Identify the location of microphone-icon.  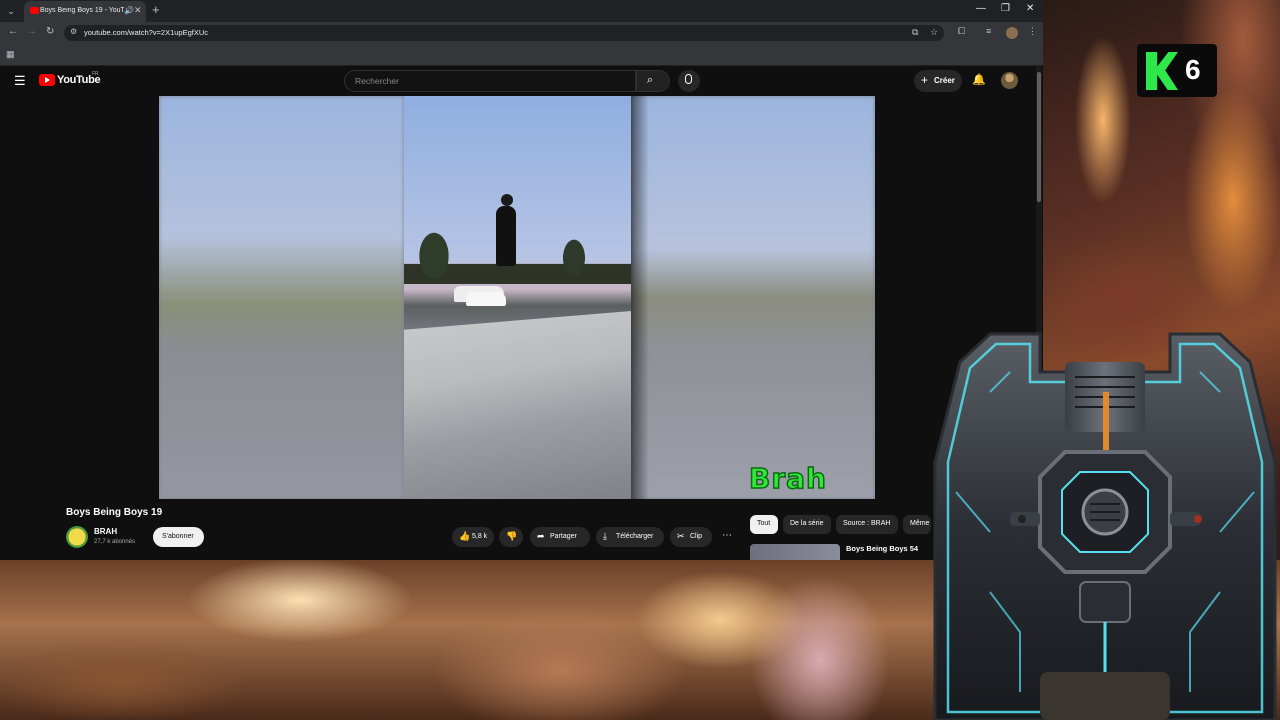
(688, 79).